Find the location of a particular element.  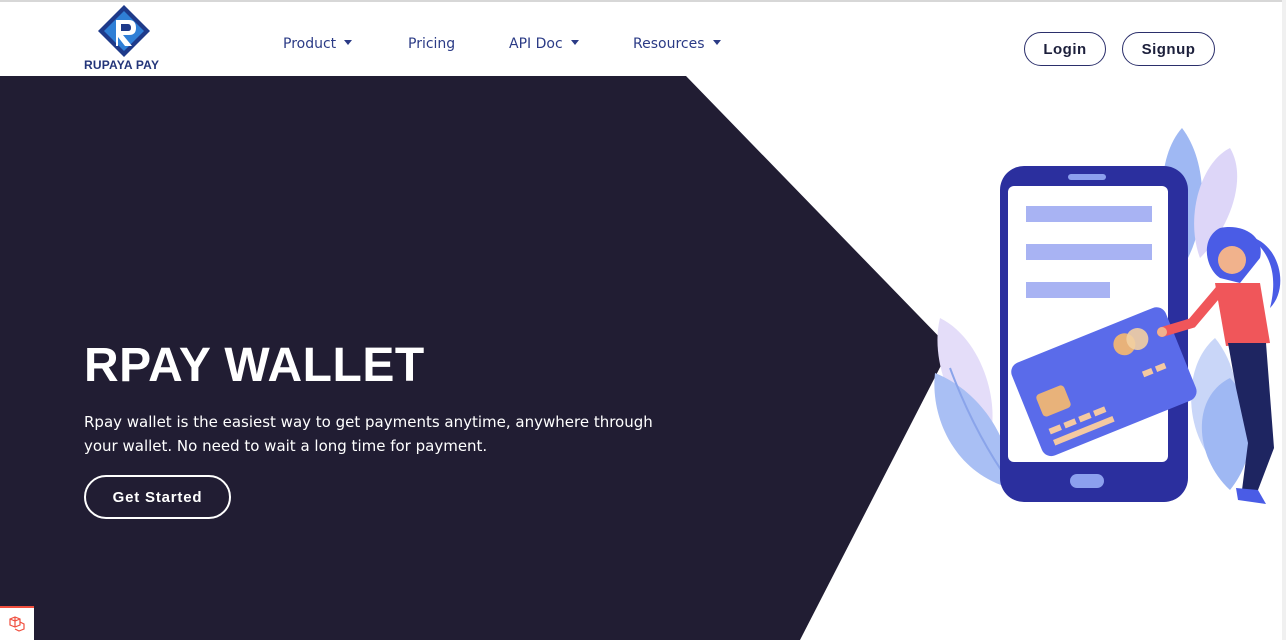

nav-resources: Resources is located at coordinates (677, 44).